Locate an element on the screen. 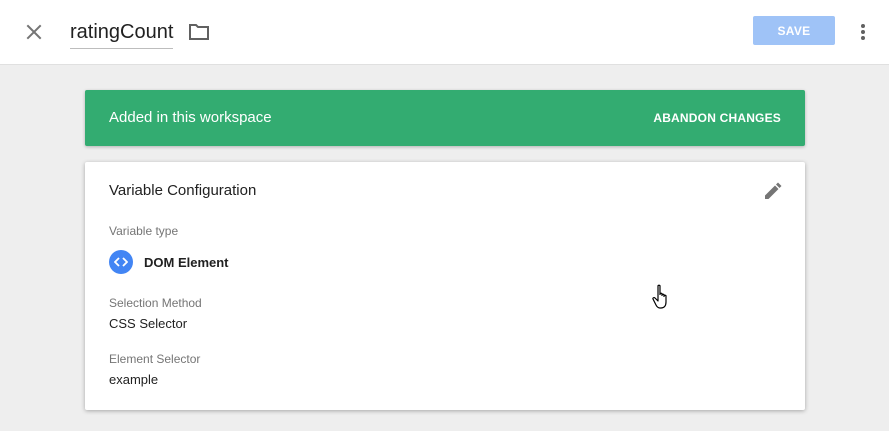  folder-icon is located at coordinates (199, 32).